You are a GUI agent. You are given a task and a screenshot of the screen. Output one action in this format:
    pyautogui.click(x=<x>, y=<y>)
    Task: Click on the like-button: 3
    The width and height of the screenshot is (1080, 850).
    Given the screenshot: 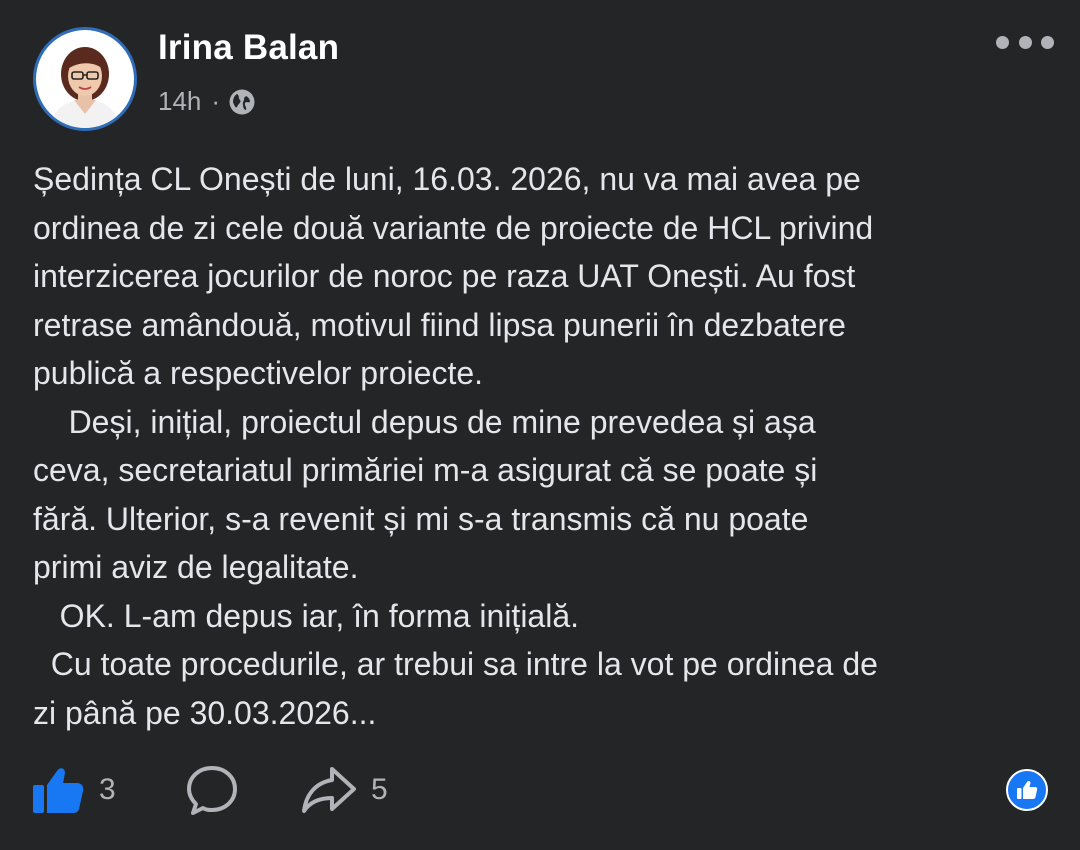 What is the action you would take?
    pyautogui.click(x=73, y=790)
    